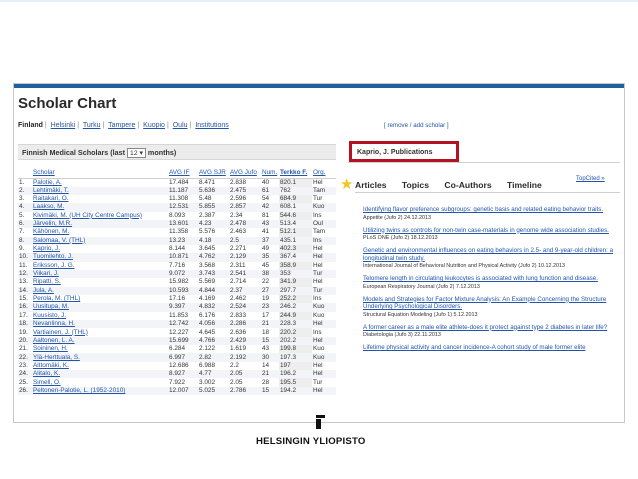  Describe the element at coordinates (49, 315) in the screenshot. I see `scholar-name-link: Kuusisto, J.` at that location.